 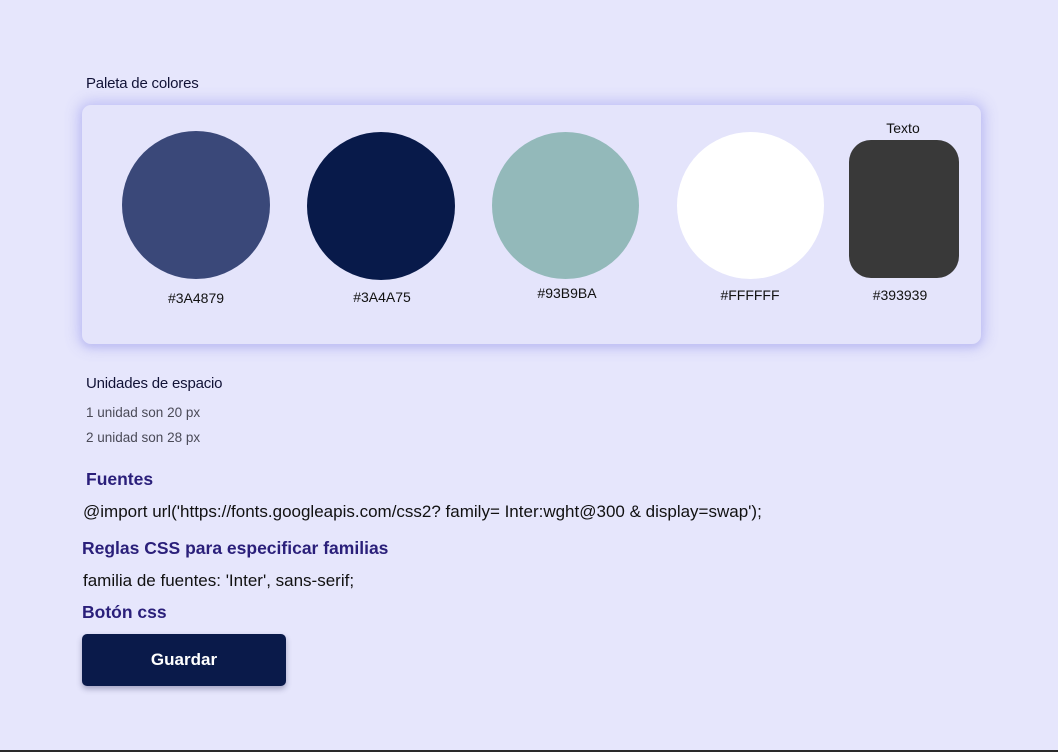 I want to click on button-css-title: Botón css, so click(x=124, y=612).